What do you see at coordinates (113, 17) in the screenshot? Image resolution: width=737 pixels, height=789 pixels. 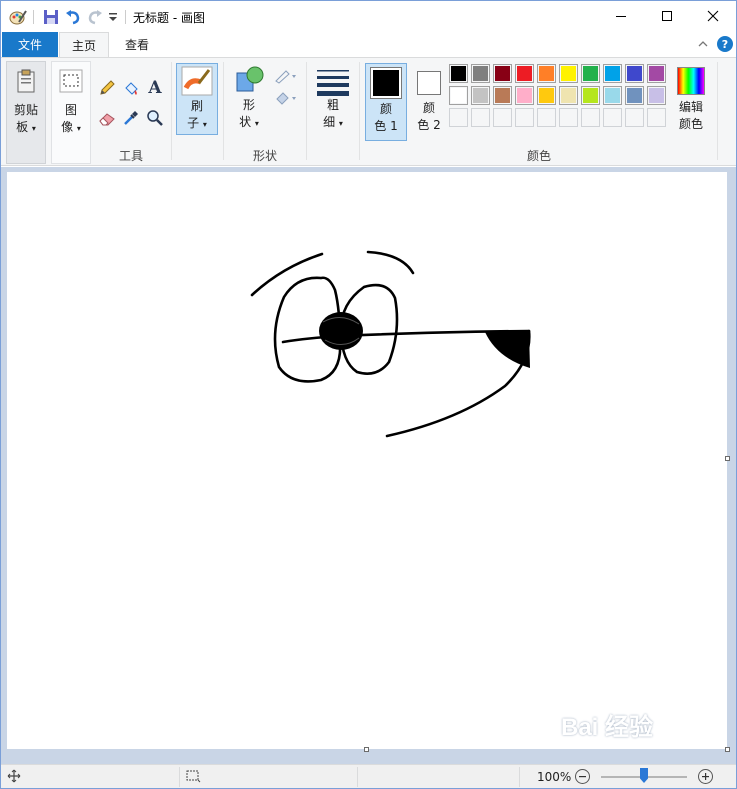 I see `customize-quick-access-icon` at bounding box center [113, 17].